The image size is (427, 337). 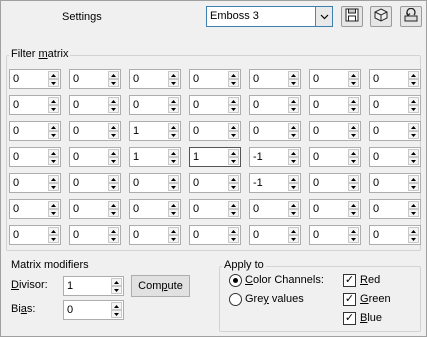 I want to click on divisor-spinbox: 1, so click(x=93, y=286).